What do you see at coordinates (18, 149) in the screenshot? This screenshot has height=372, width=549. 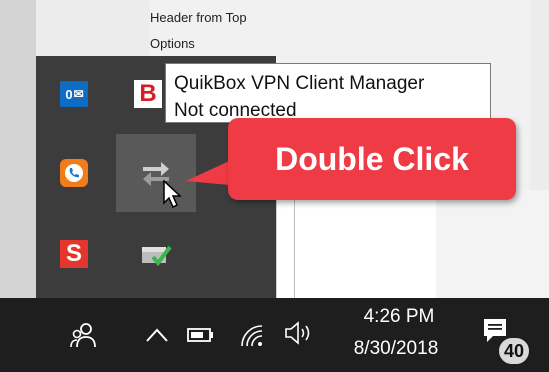 I see `background-left-panel` at bounding box center [18, 149].